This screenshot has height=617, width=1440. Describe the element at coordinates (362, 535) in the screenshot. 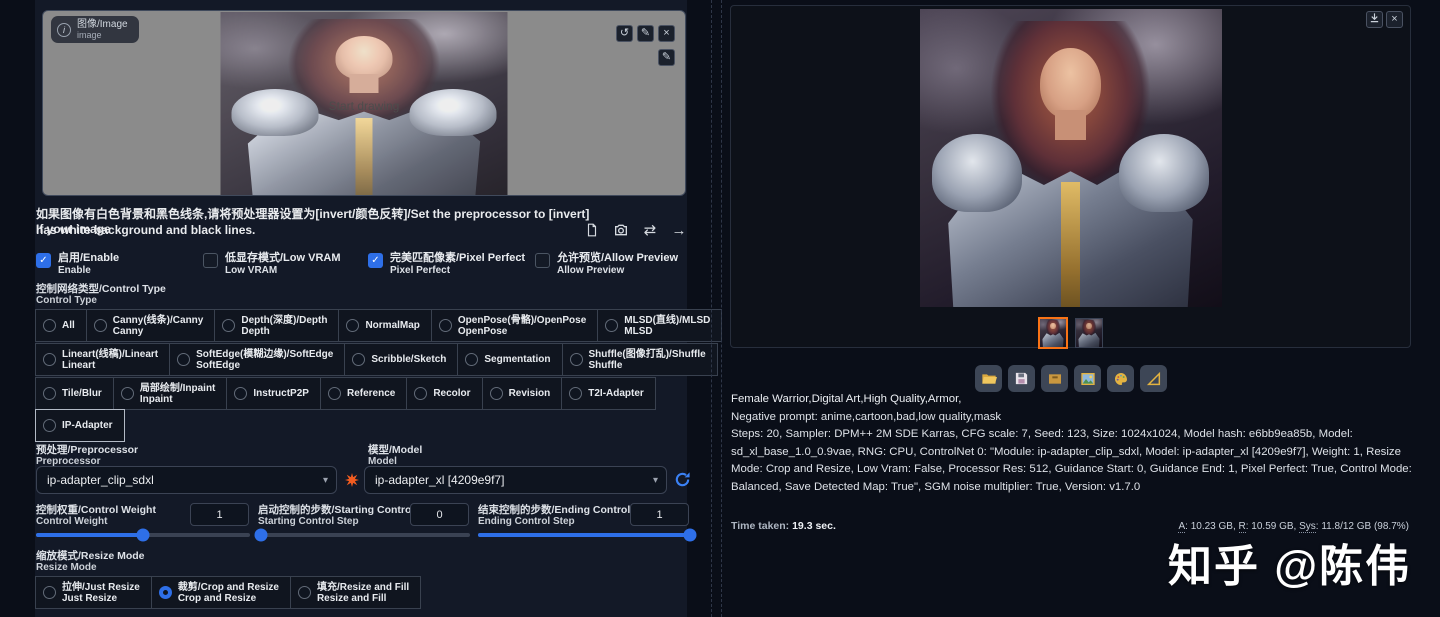

I see `starting-step-slider` at that location.